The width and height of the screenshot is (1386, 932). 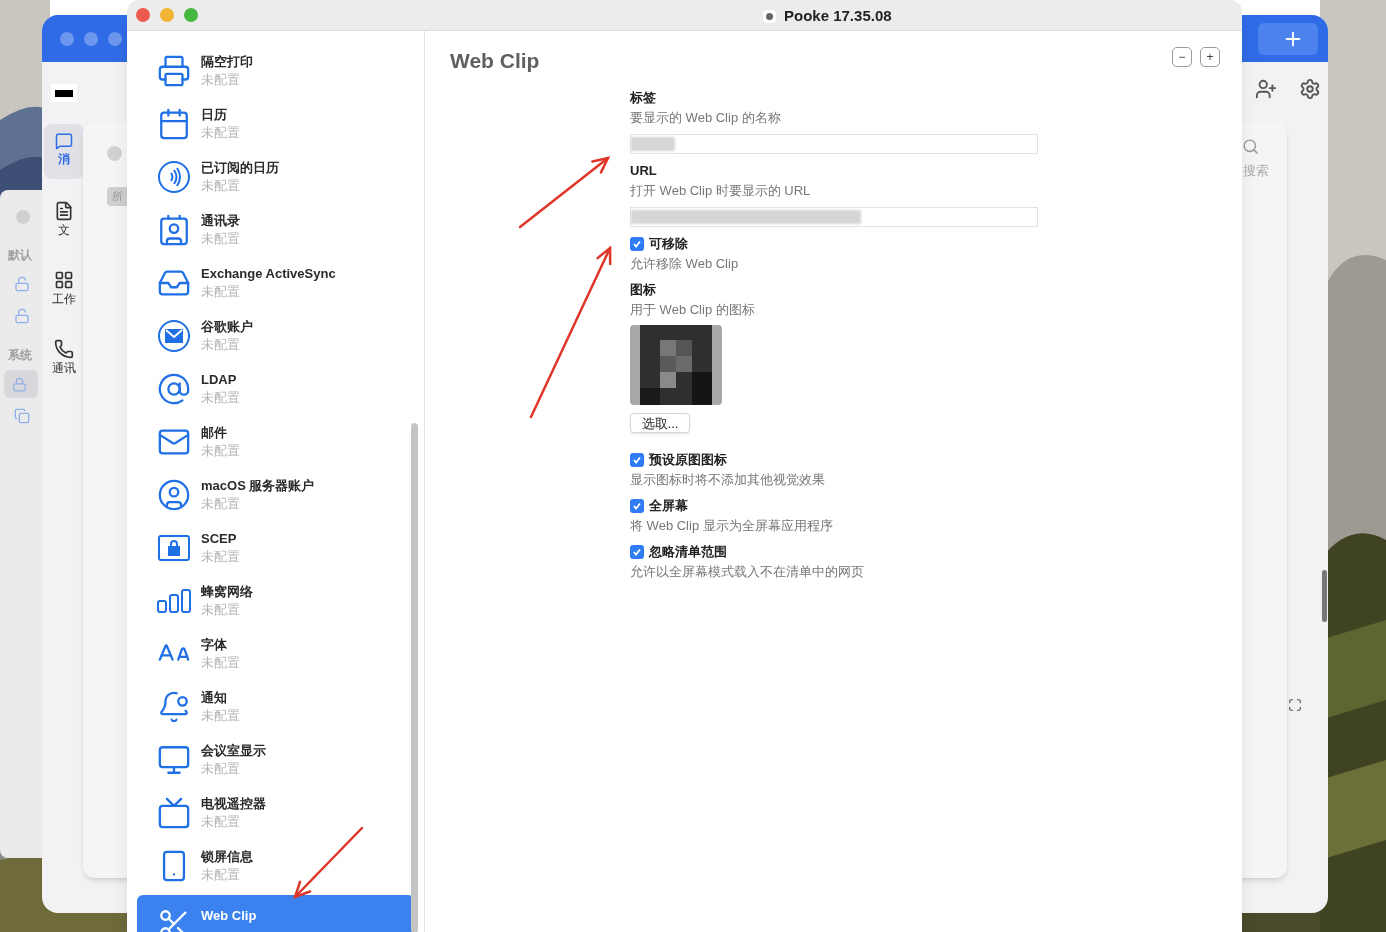 What do you see at coordinates (275, 706) in the screenshot?
I see `sidebar-item: 通知 未配置` at bounding box center [275, 706].